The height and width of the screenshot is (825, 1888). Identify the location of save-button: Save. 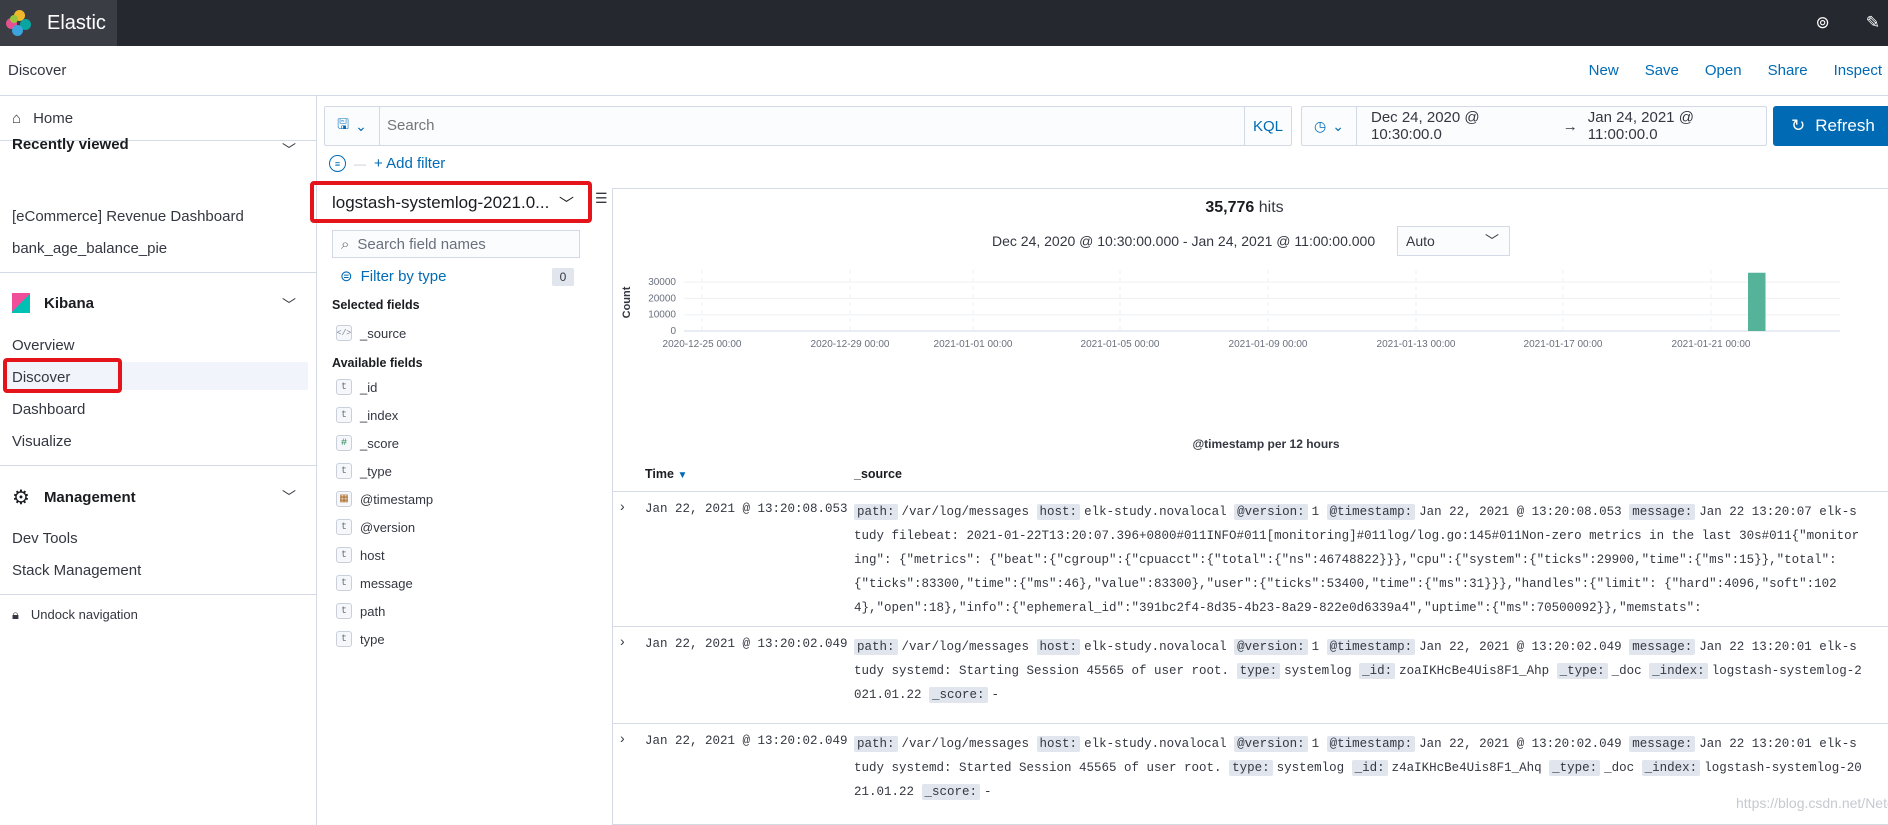
(1662, 70).